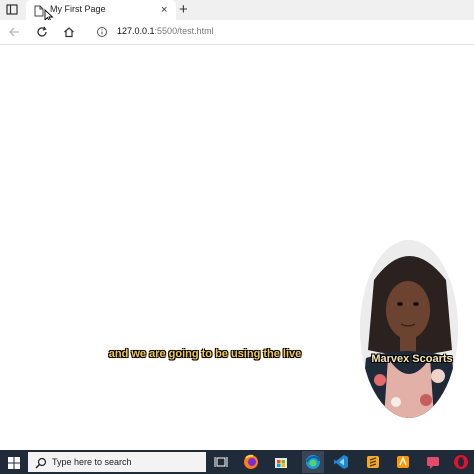 The image size is (474, 474). What do you see at coordinates (237, 10) in the screenshot?
I see `browser-tab-strip: My First Page × +` at bounding box center [237, 10].